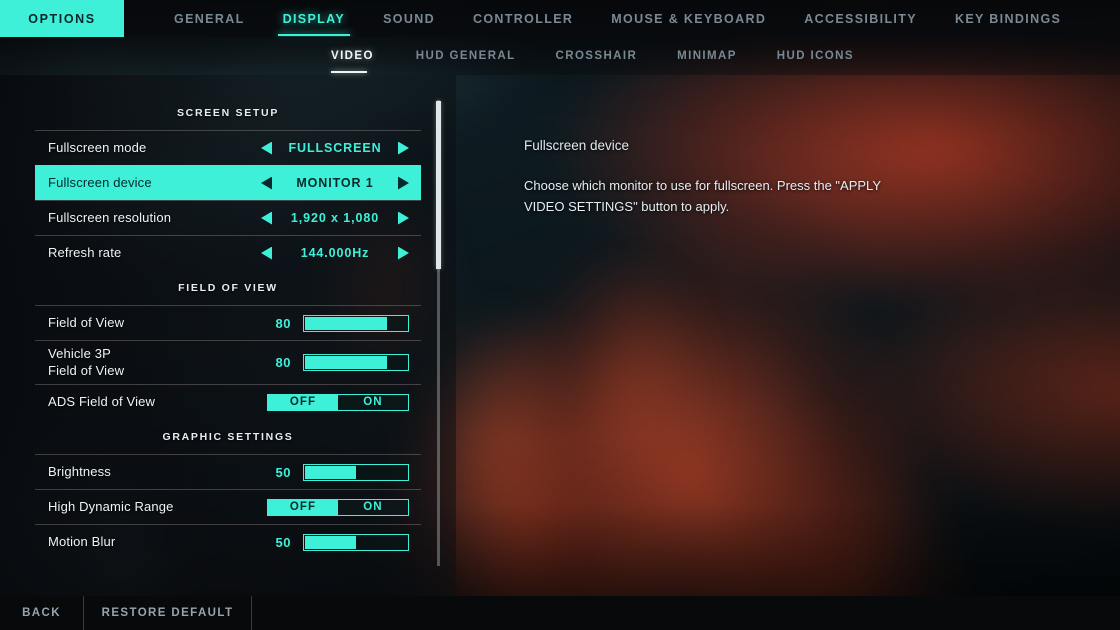 Image resolution: width=1120 pixels, height=630 pixels. I want to click on tab-controller: CONTROLLER, so click(523, 18).